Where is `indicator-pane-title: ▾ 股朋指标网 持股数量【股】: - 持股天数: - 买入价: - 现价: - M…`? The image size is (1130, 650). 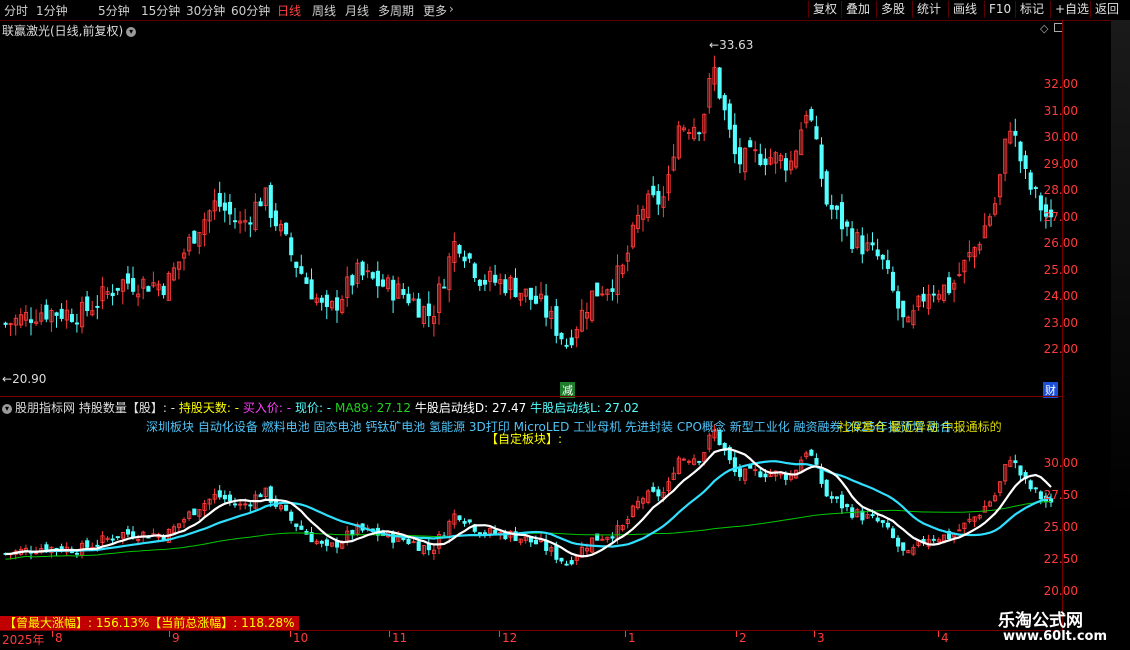
indicator-pane-title: ▾ 股朋指标网 持股数量【股】: - 持股天数: - 买入价: - 现价: - M… is located at coordinates (320, 407).